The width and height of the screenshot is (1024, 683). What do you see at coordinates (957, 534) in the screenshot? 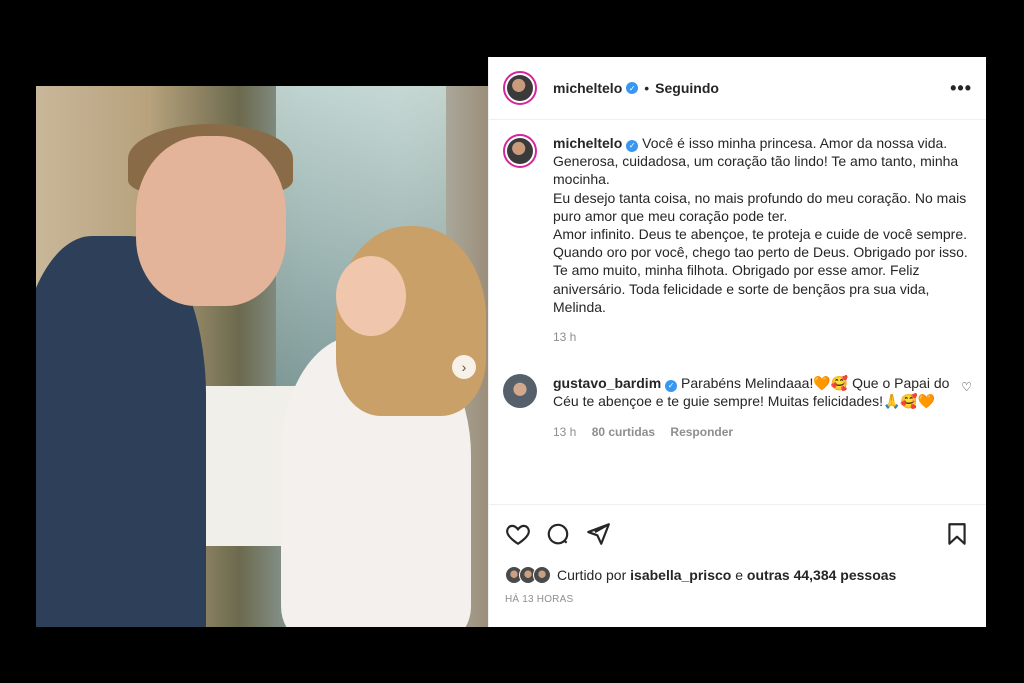
I see `bookmark-icon` at bounding box center [957, 534].